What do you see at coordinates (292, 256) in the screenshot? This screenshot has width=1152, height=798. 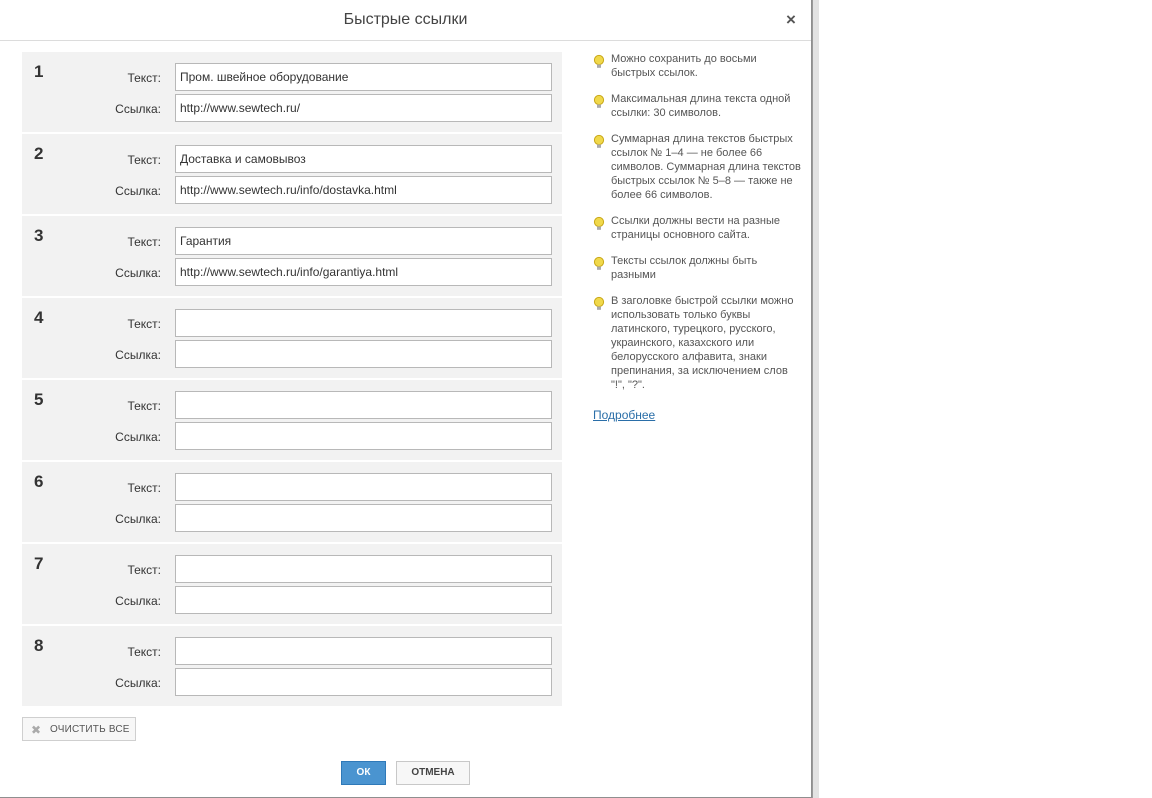 I see `link-block-3: 3 Текст: Ссылка:` at bounding box center [292, 256].